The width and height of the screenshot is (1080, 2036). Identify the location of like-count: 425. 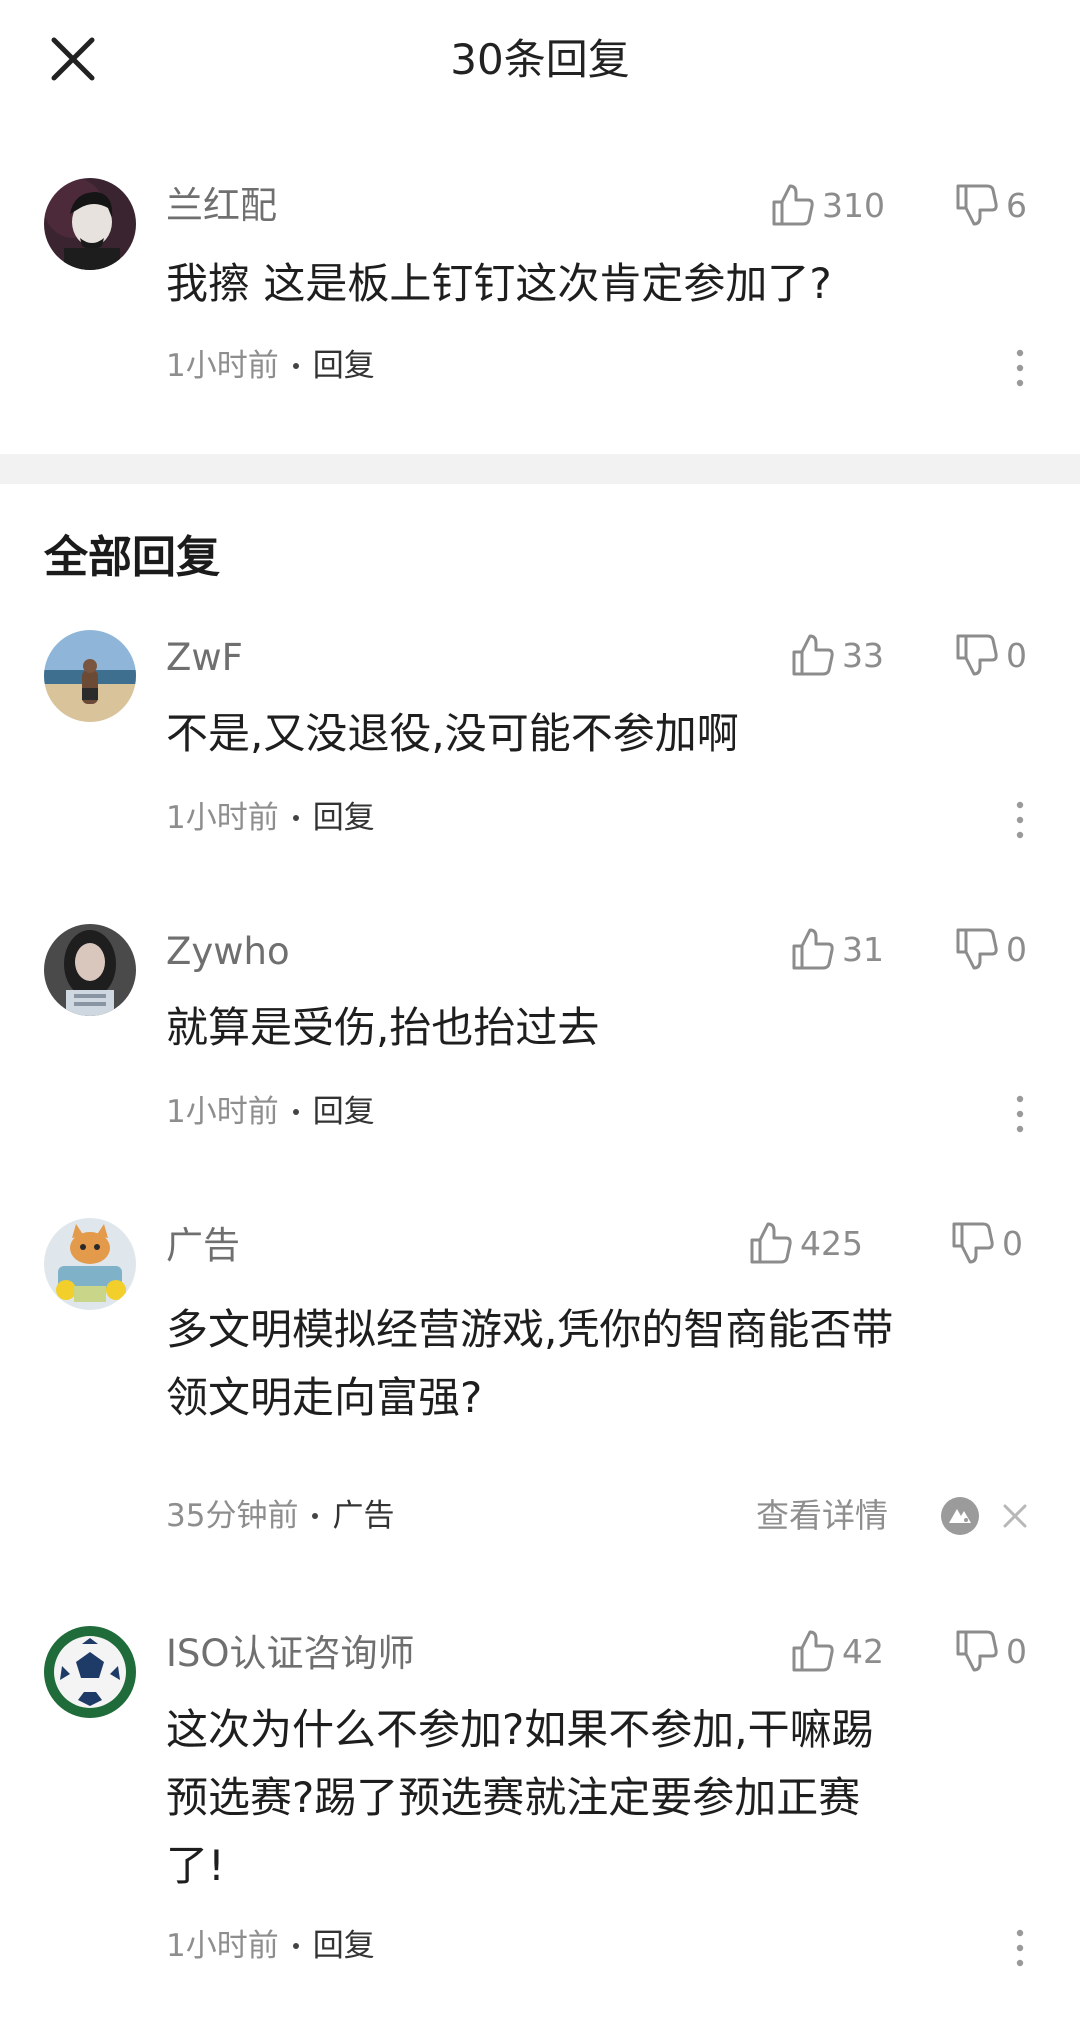
(831, 1243).